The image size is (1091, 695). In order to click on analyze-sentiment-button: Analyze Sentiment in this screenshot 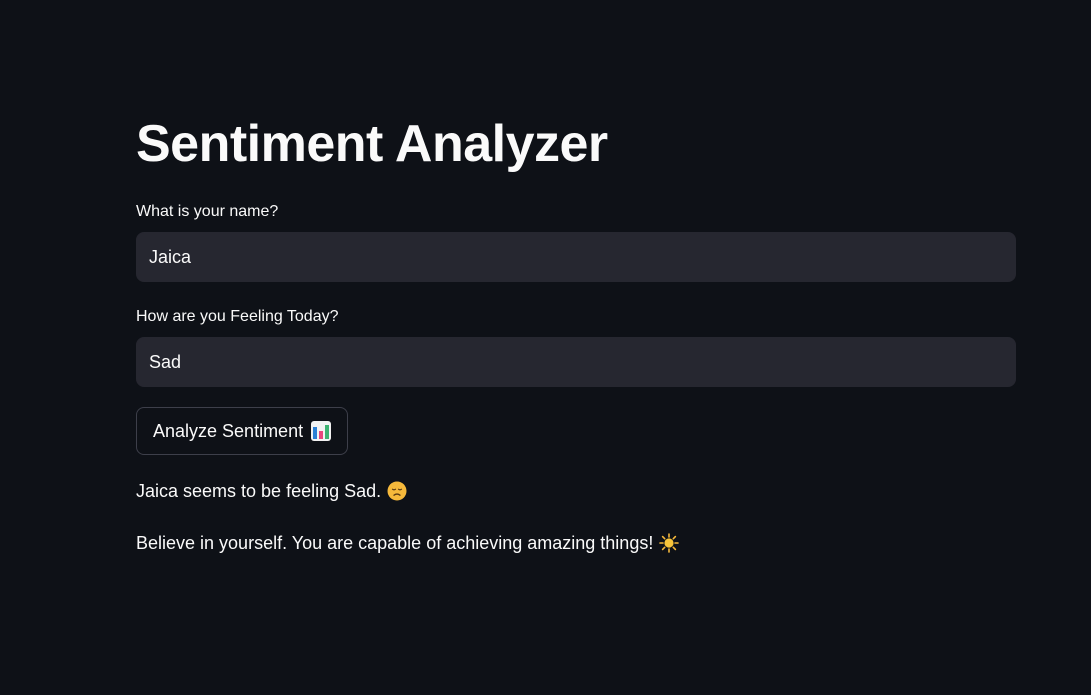, I will do `click(242, 431)`.